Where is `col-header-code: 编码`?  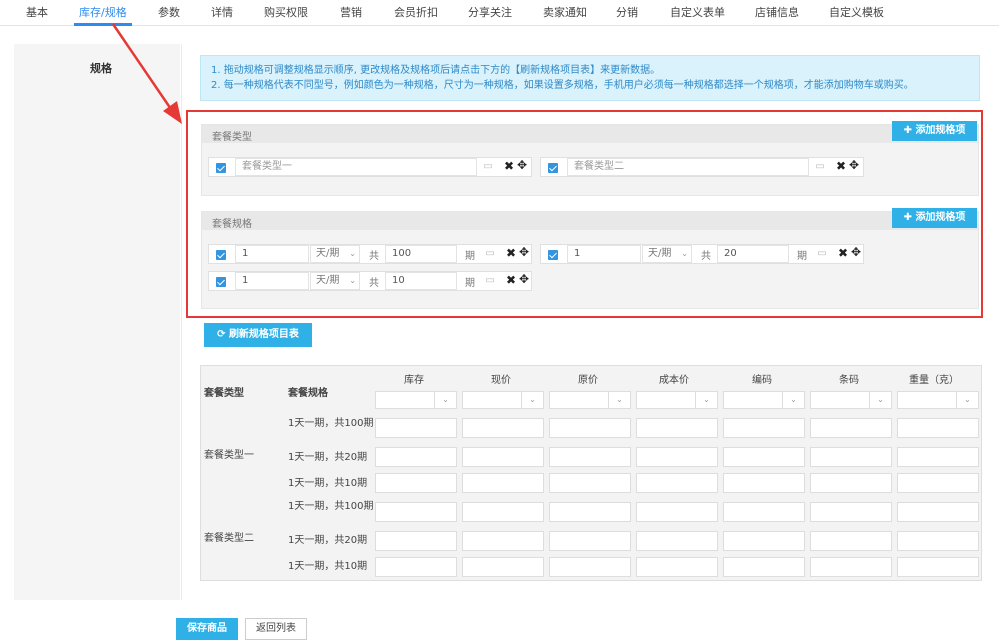
col-header-code: 编码 is located at coordinates (762, 380).